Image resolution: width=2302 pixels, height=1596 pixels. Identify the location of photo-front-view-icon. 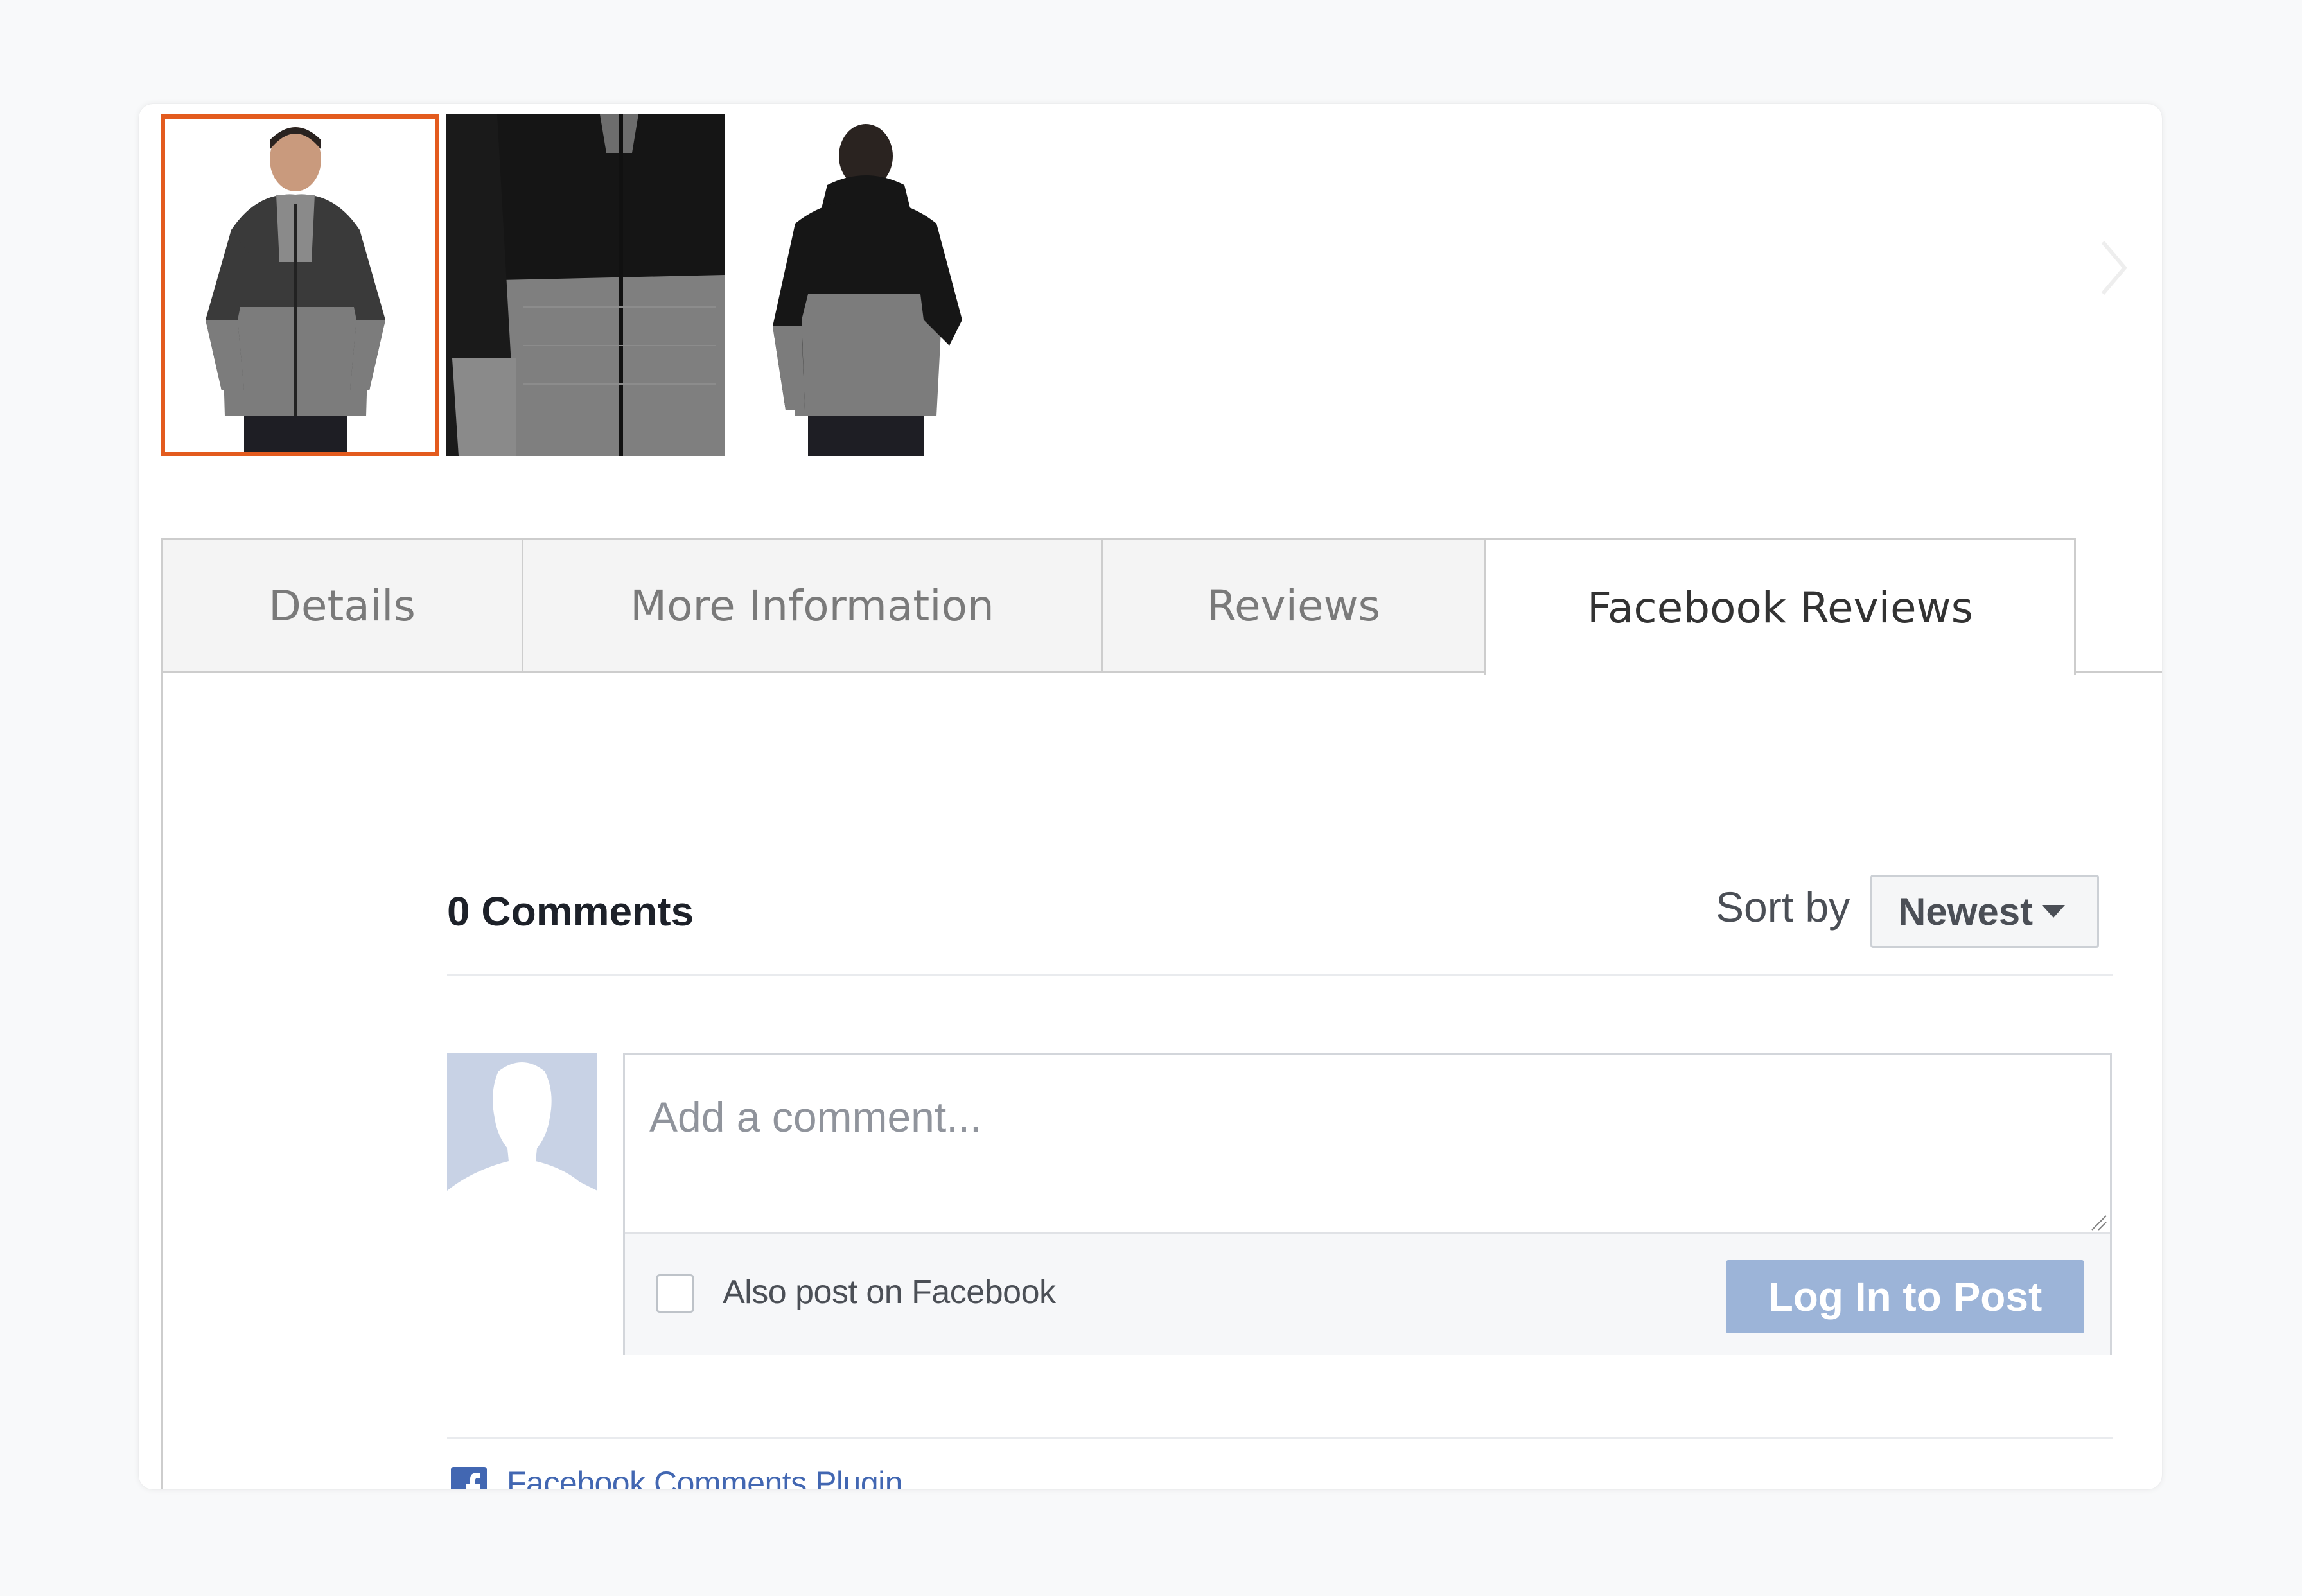
(300, 285).